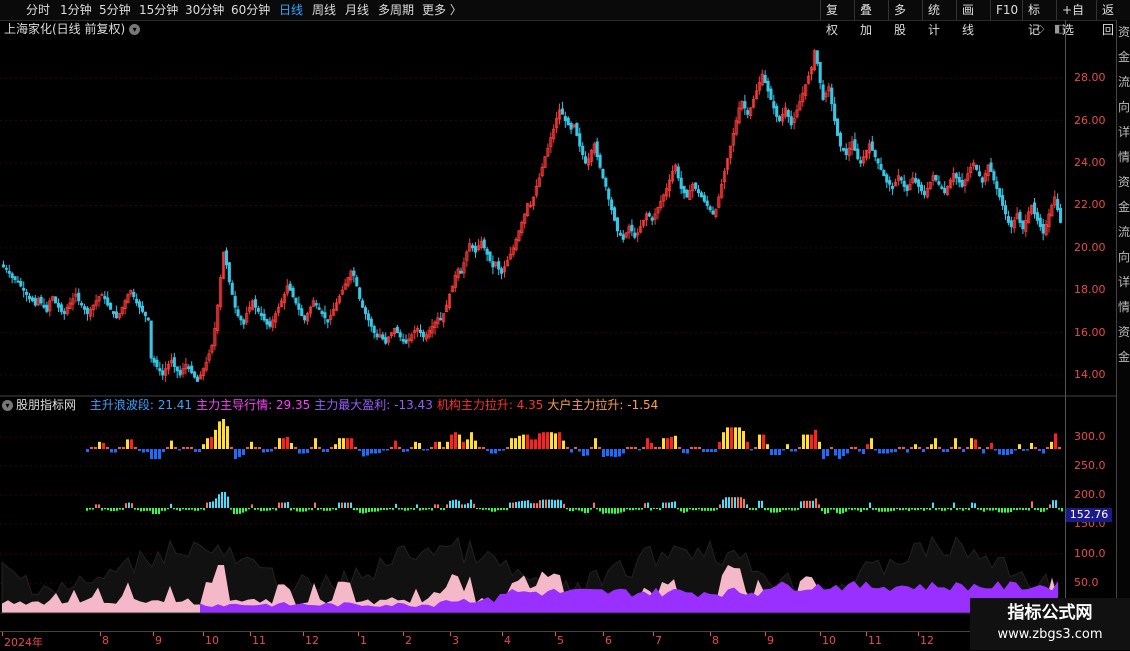  What do you see at coordinates (1090, 436) in the screenshot?
I see `indicator-tick-0: 300.0` at bounding box center [1090, 436].